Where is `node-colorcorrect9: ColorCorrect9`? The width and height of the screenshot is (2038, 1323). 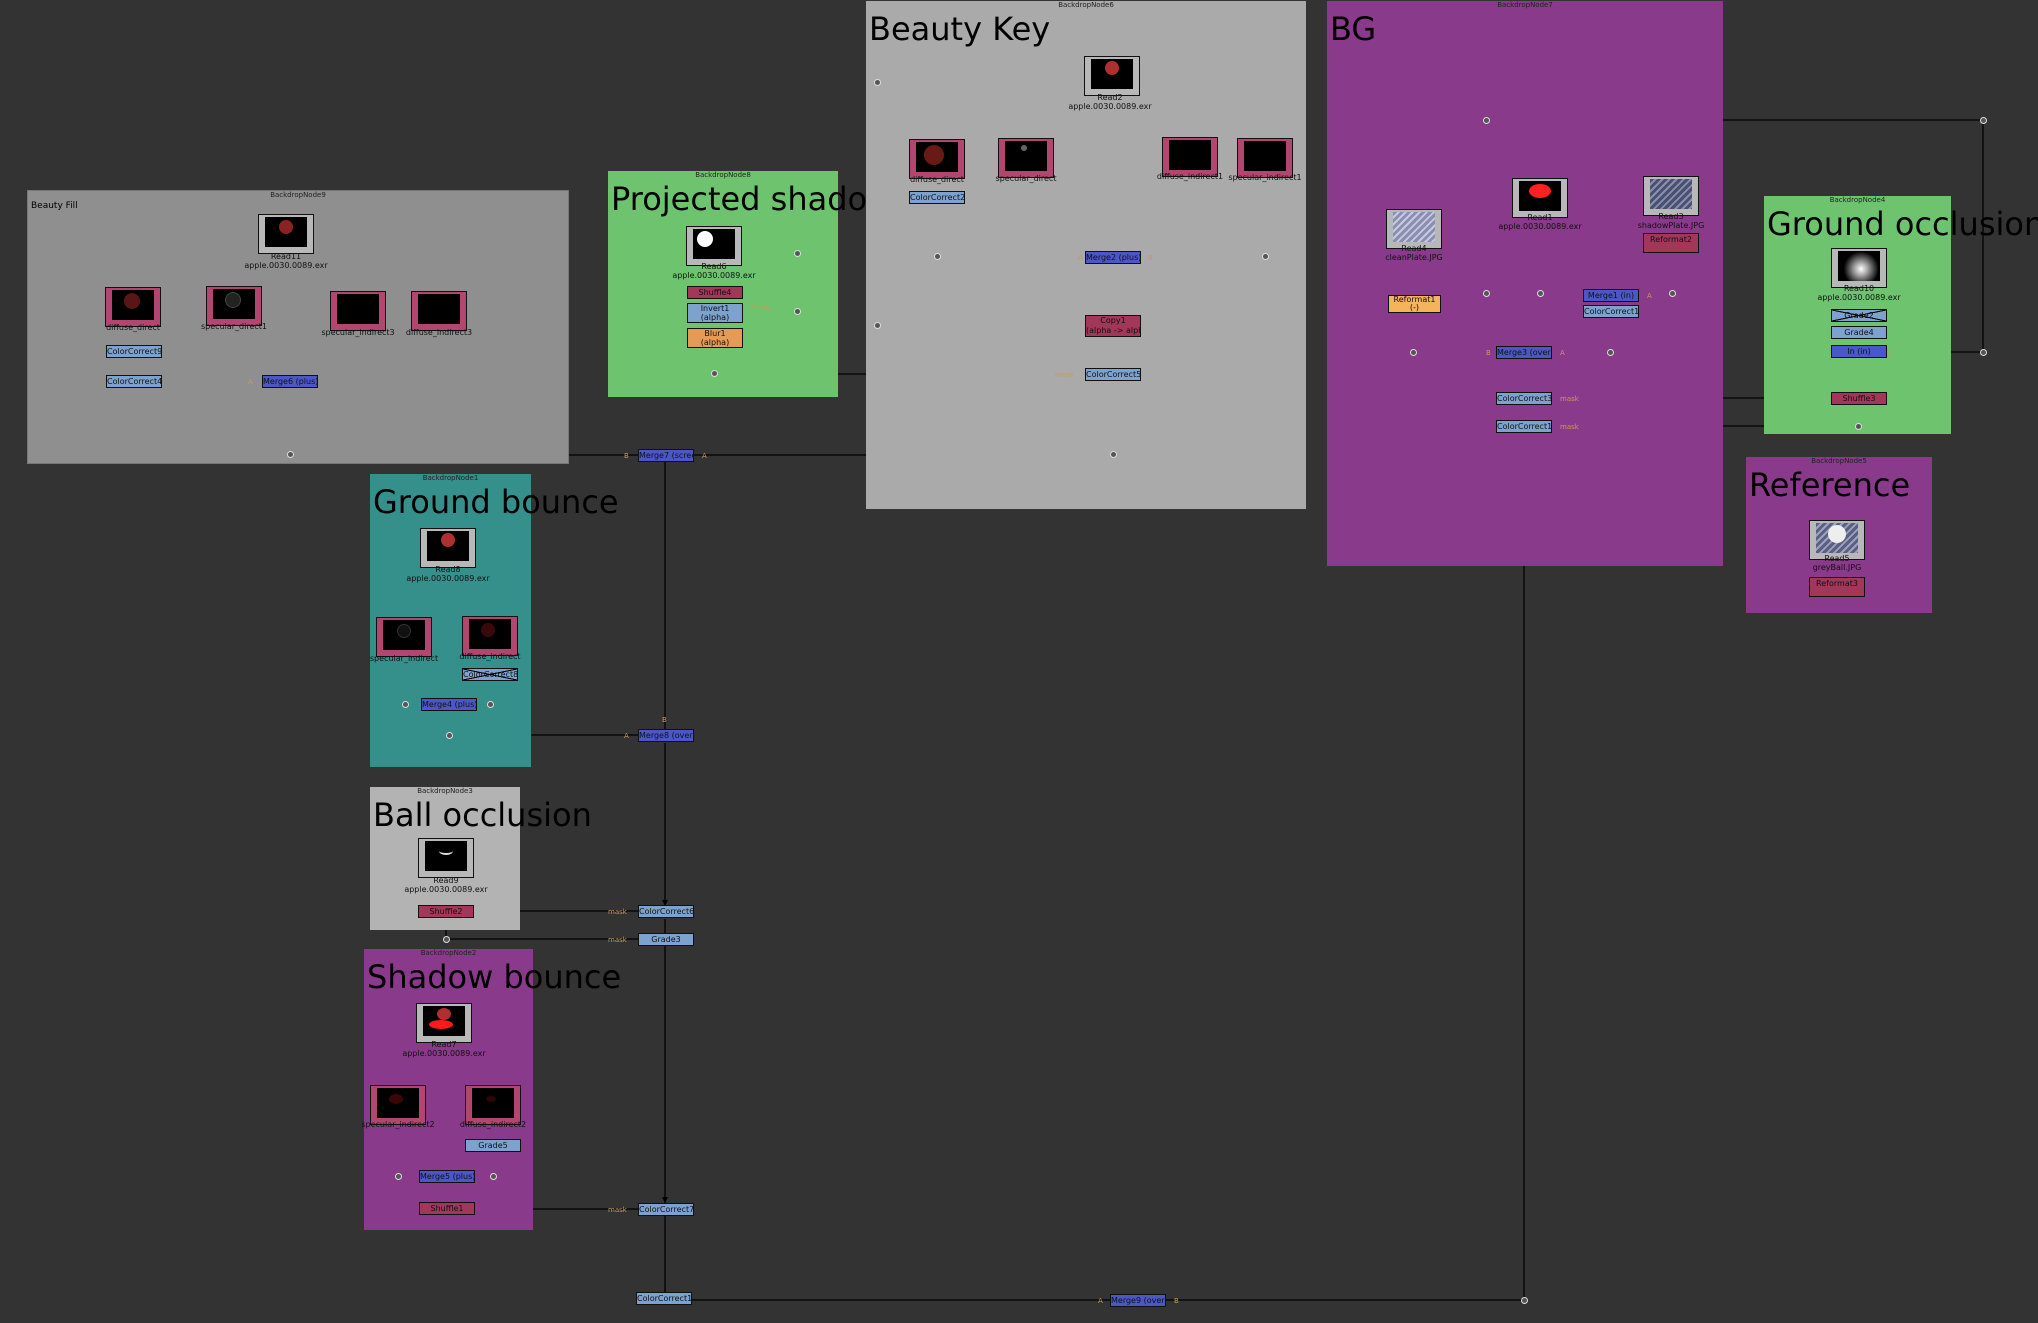 node-colorcorrect9: ColorCorrect9 is located at coordinates (134, 351).